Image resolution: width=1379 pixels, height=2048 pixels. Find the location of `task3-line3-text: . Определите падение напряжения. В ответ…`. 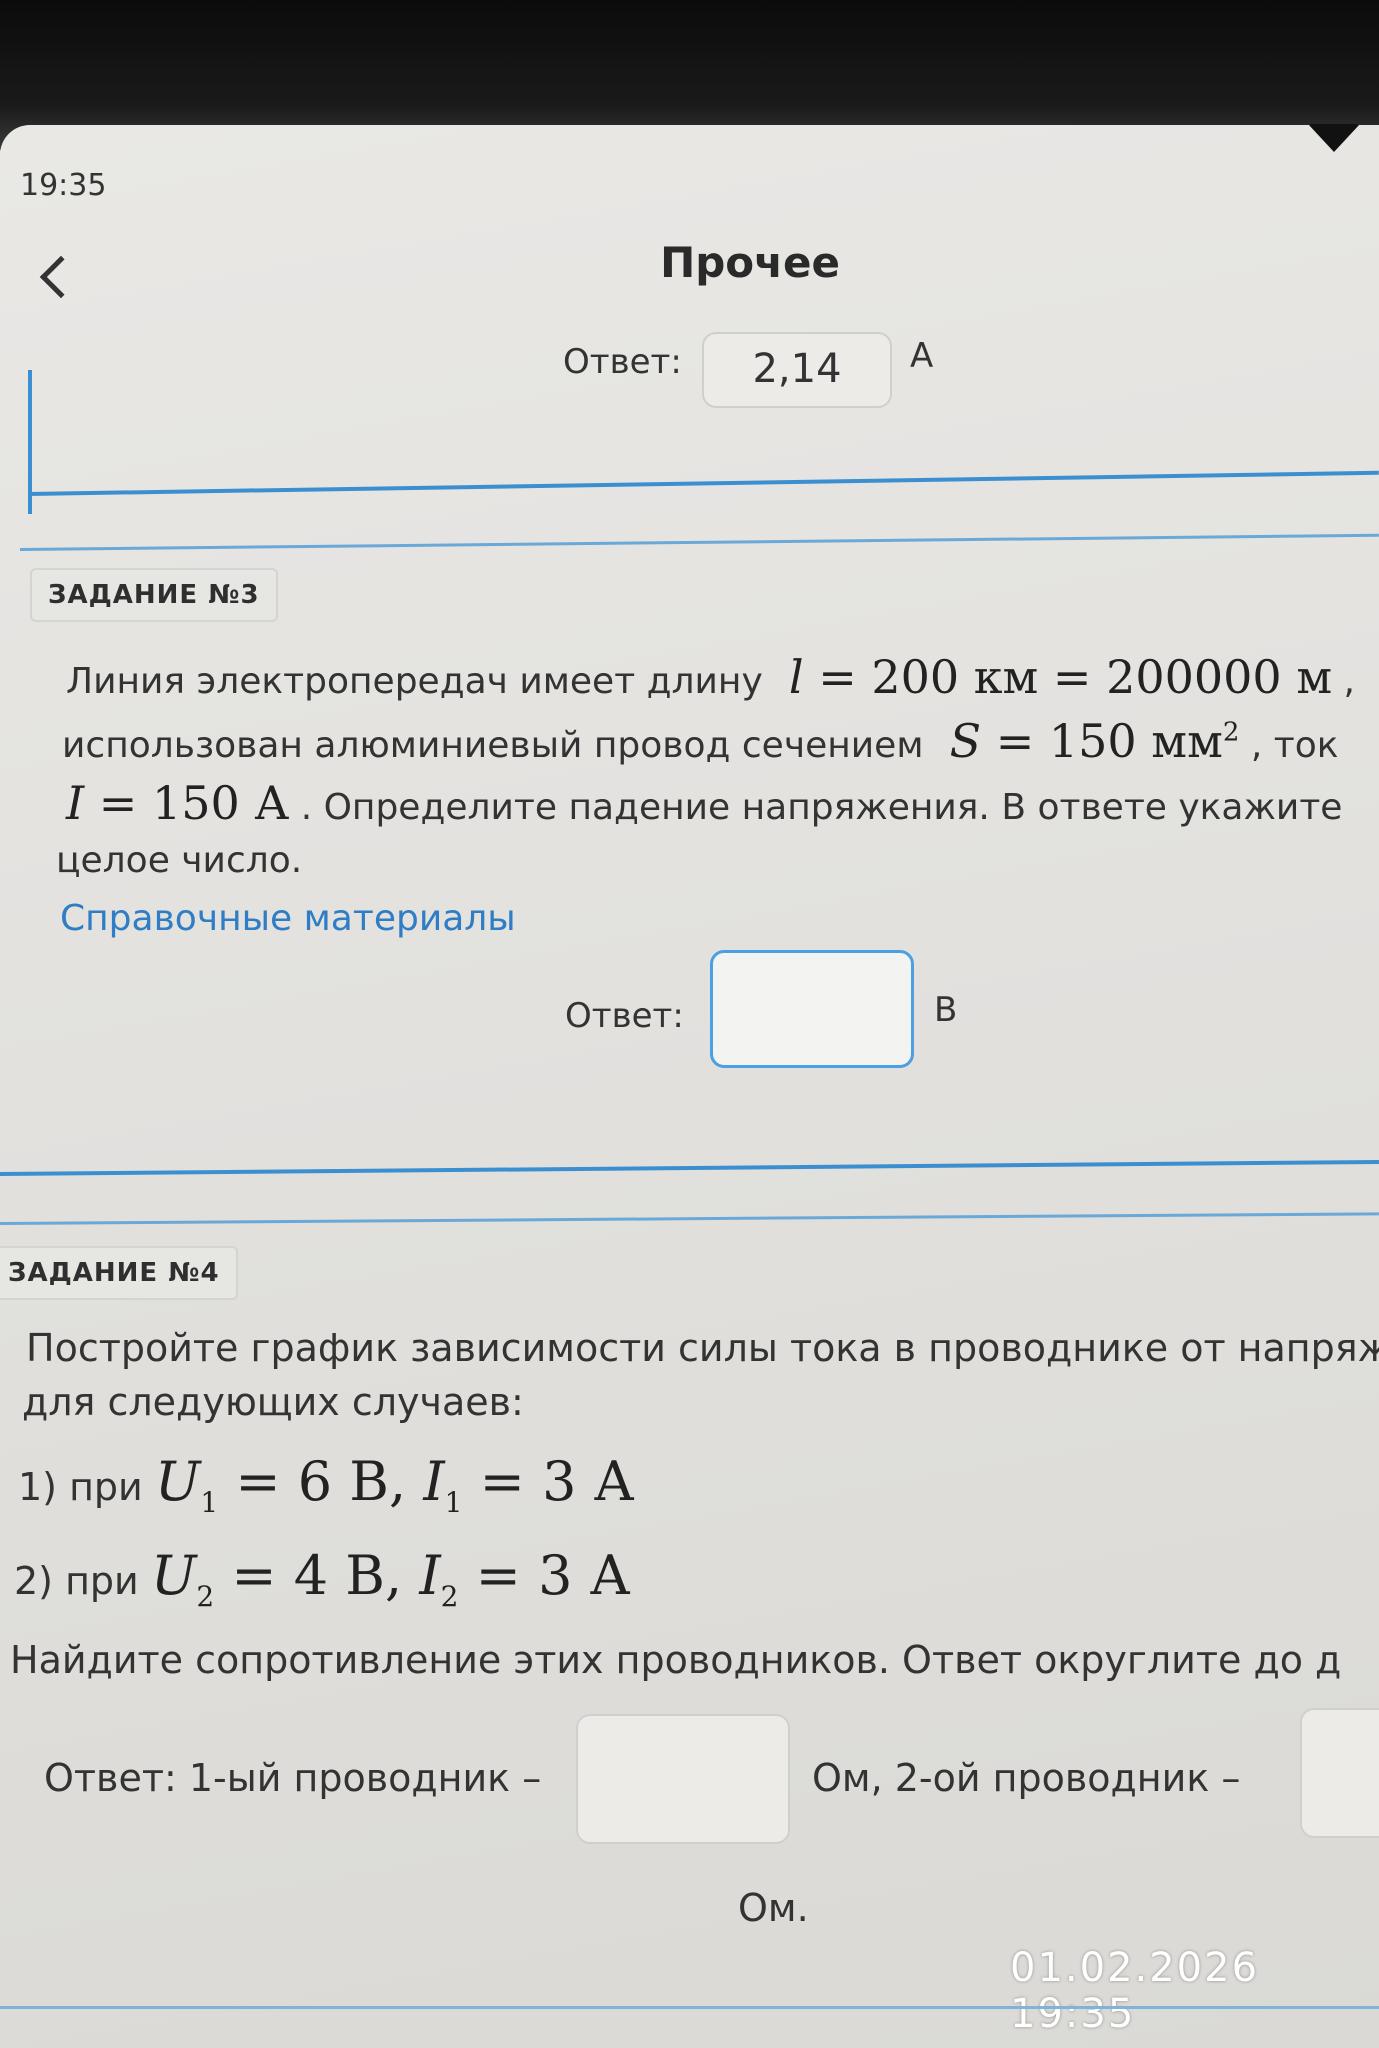

task3-line3-text: . Определите падение напряжения. В ответ… is located at coordinates (821, 807).